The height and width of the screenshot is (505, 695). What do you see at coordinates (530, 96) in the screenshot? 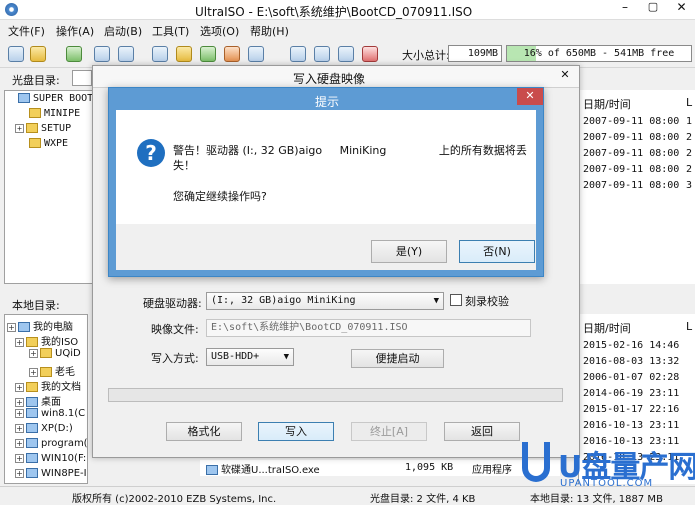
I see `prompt-close-button: ✕` at bounding box center [530, 96].